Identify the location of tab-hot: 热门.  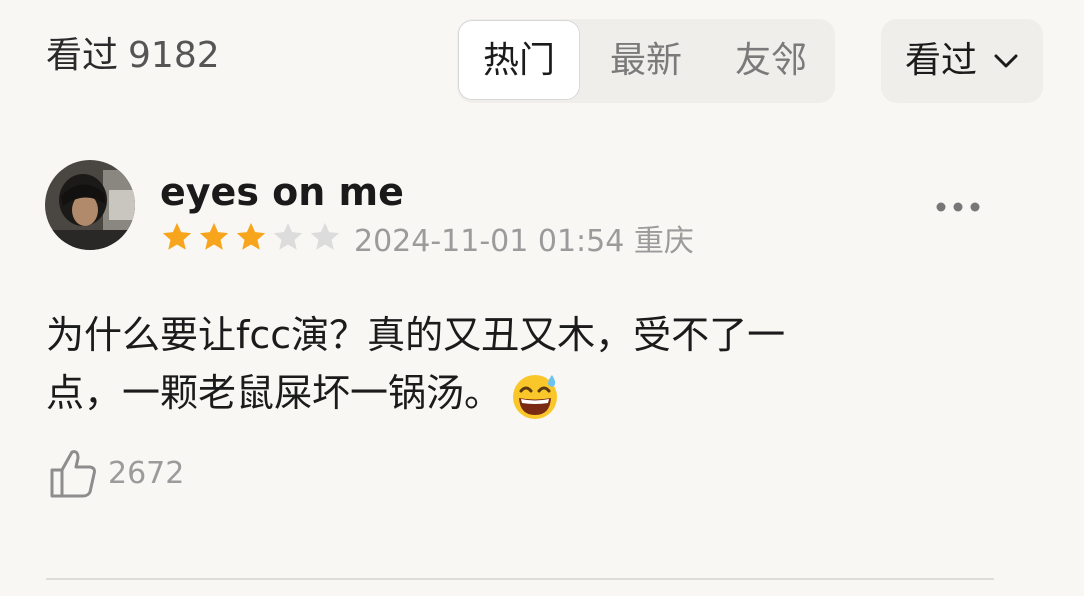
(519, 60).